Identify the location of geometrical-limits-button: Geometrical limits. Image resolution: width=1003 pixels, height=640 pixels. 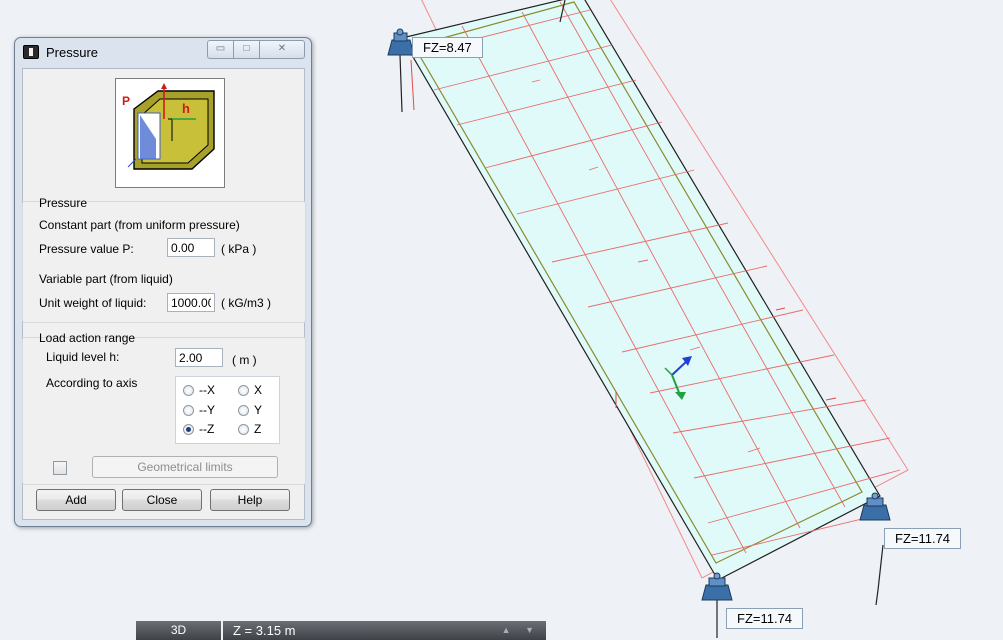
(185, 467).